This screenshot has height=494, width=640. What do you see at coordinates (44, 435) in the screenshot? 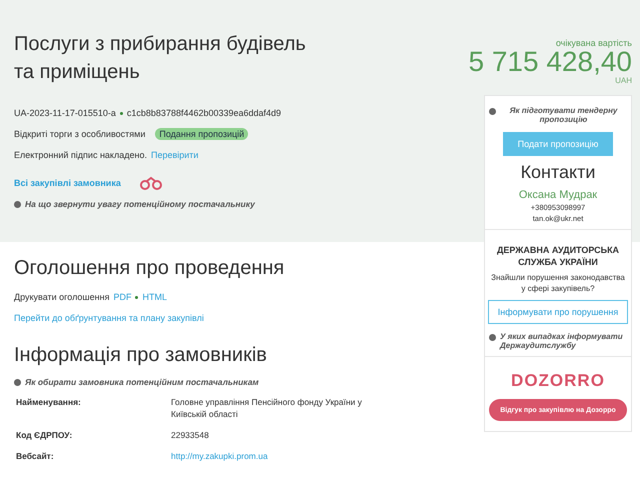
I see `field-label: Код ЄДРПОУ:` at bounding box center [44, 435].